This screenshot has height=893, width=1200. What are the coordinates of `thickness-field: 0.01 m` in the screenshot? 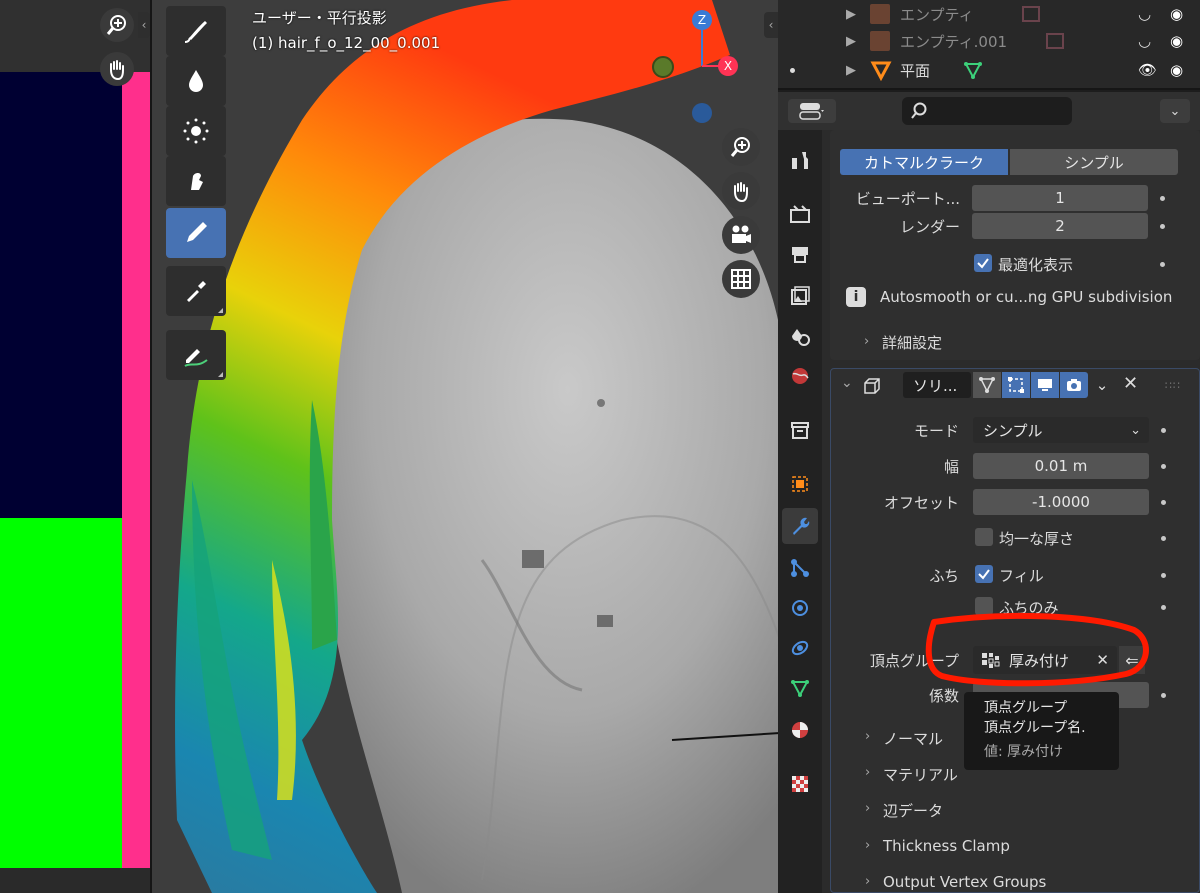 It's located at (1061, 466).